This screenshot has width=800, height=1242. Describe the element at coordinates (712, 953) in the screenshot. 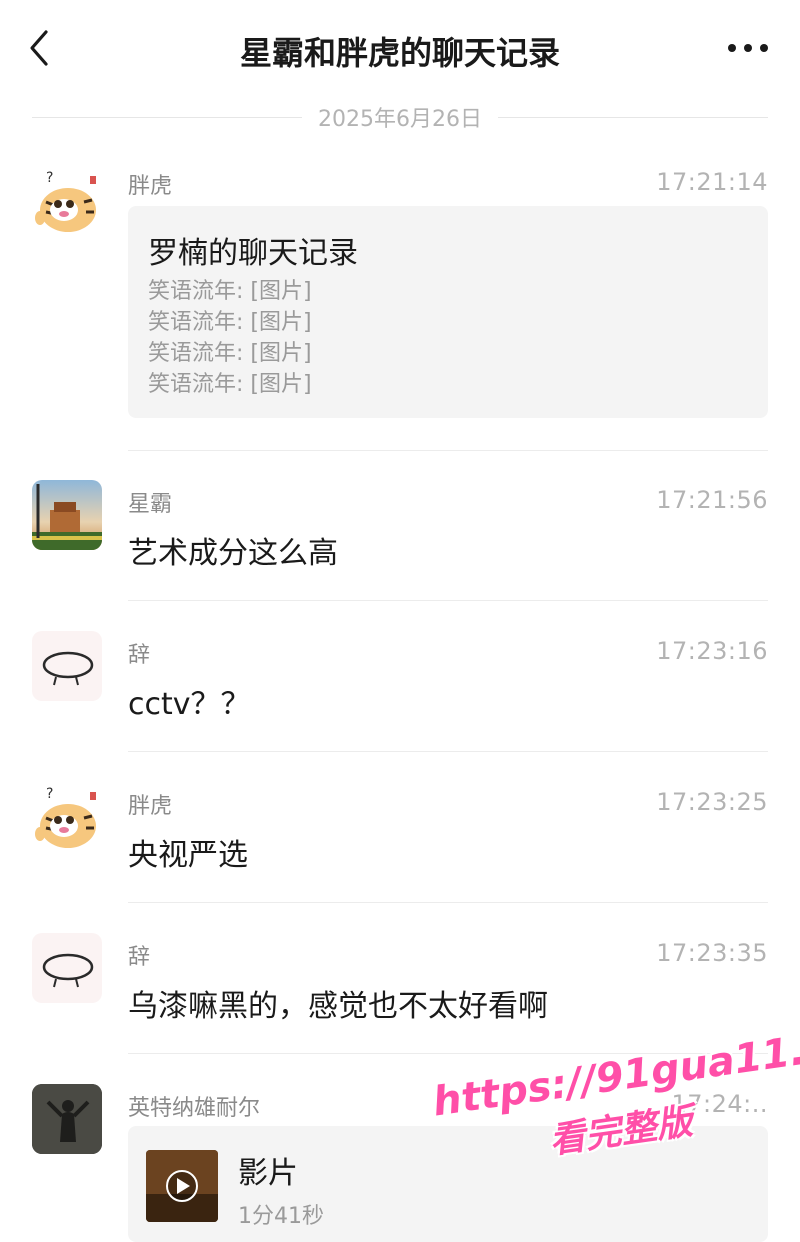

I see `message-time: 17:23:35` at that location.